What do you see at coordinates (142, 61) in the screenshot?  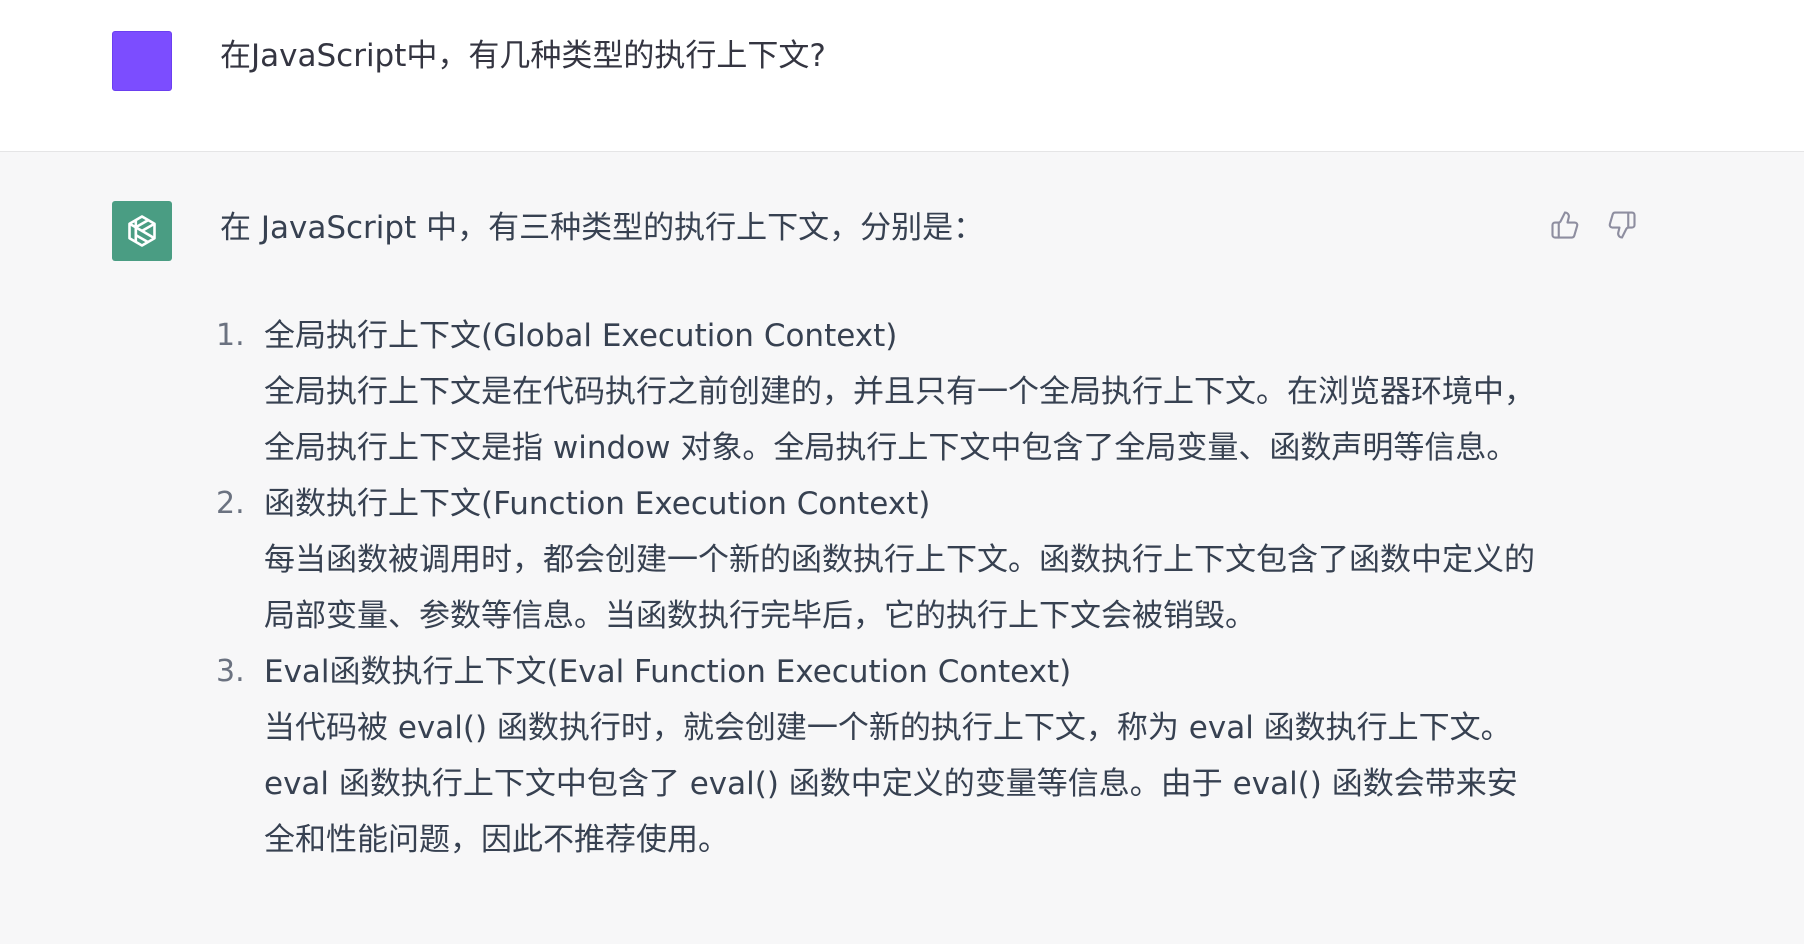 I see `user-avatar` at bounding box center [142, 61].